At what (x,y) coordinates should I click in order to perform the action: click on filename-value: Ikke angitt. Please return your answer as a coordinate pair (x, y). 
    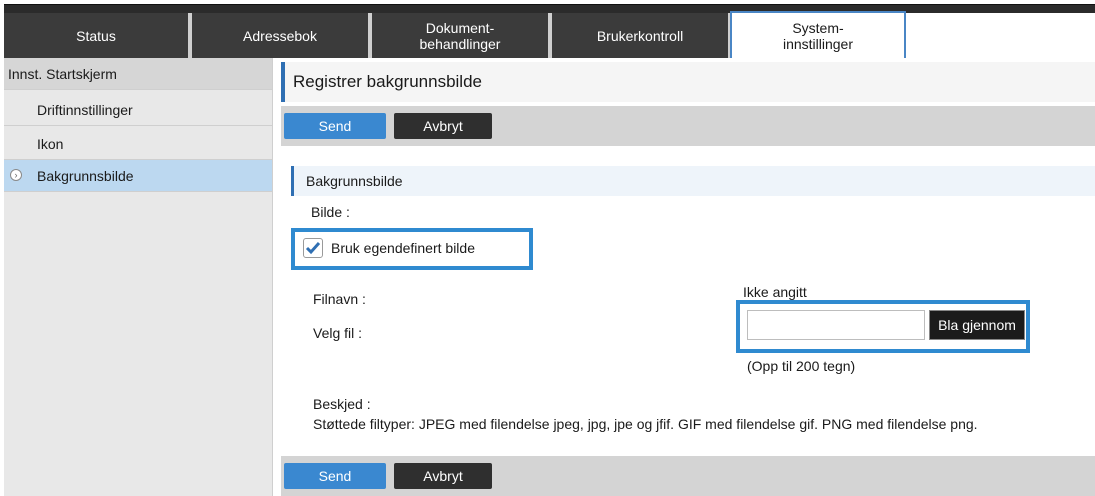
    Looking at the image, I should click on (775, 292).